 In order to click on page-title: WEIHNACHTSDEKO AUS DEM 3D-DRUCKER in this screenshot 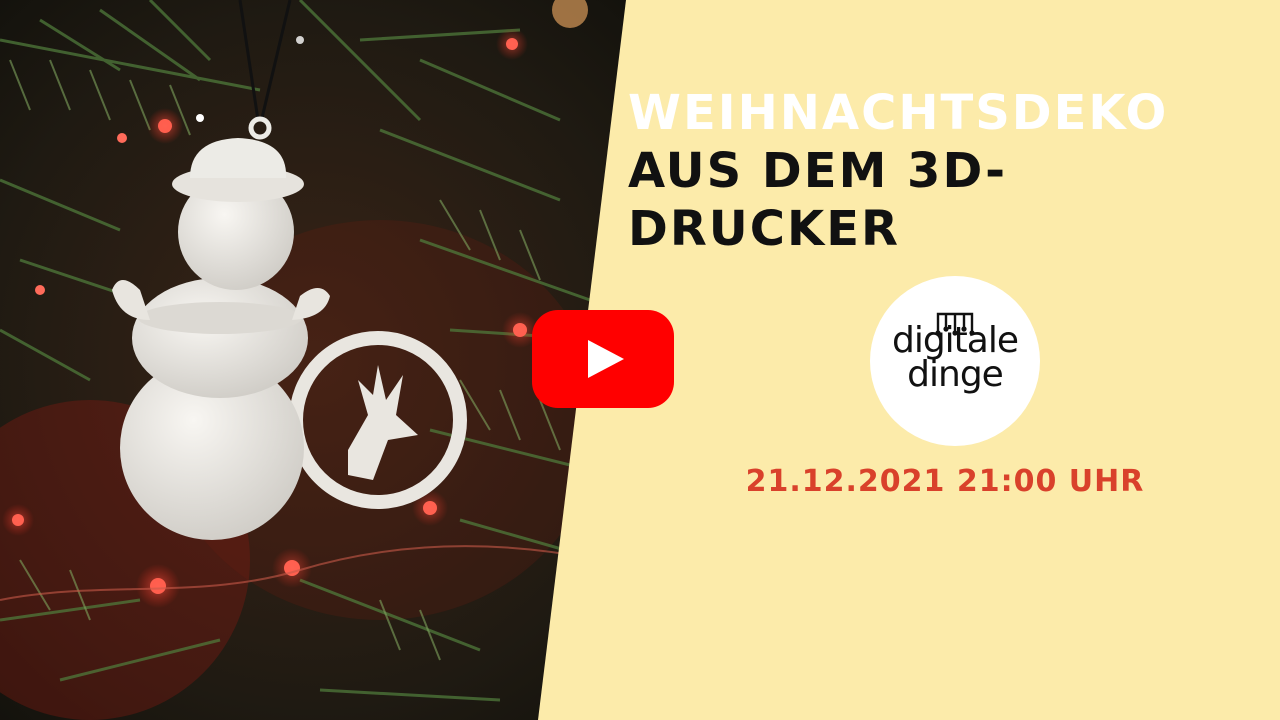, I will do `click(943, 171)`.